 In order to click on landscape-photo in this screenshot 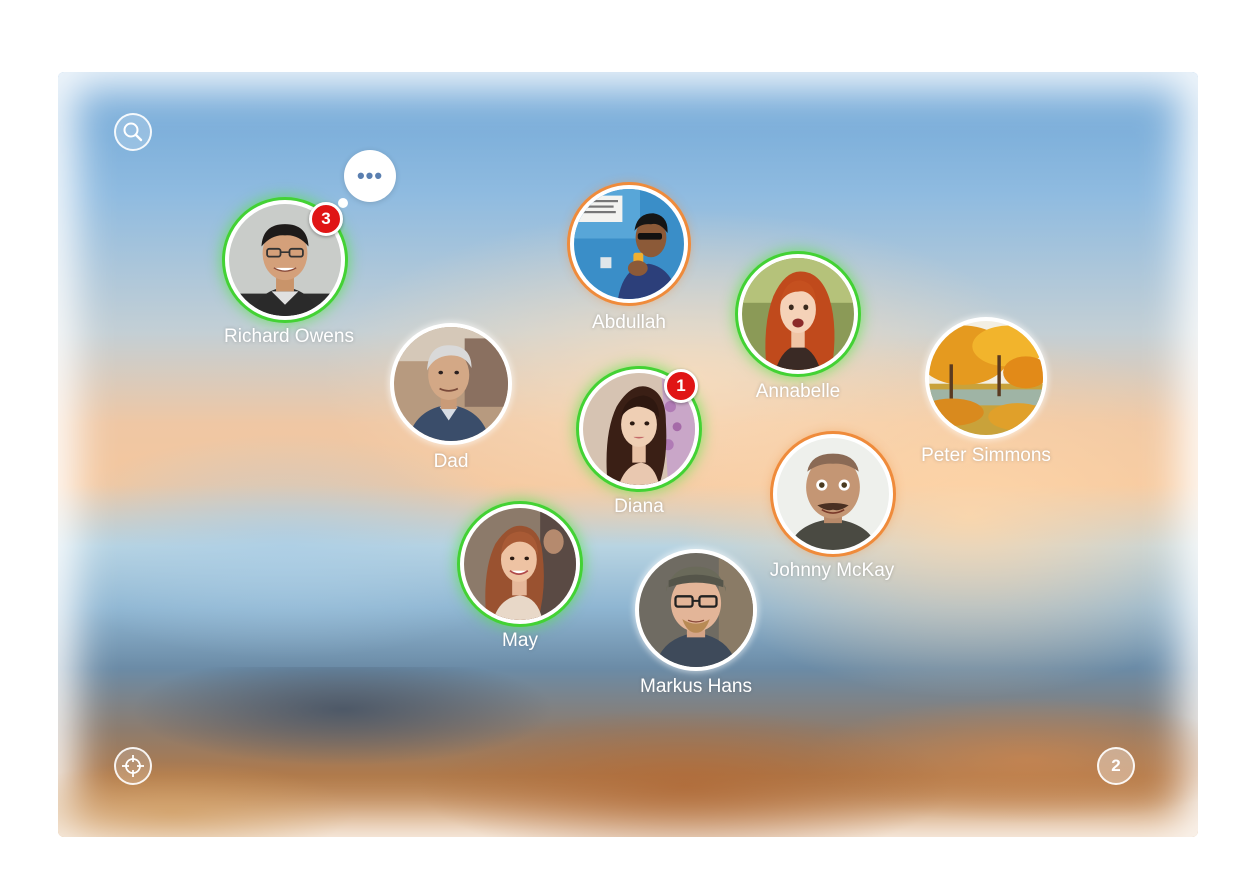, I will do `click(986, 378)`.